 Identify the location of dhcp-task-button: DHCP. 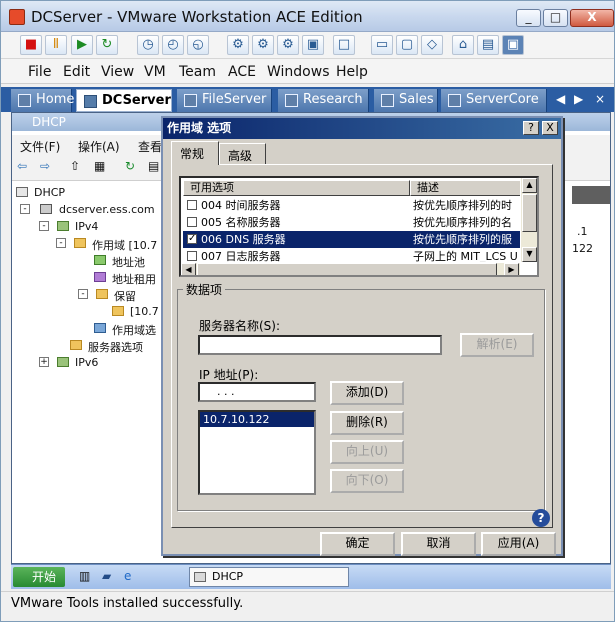
(269, 577).